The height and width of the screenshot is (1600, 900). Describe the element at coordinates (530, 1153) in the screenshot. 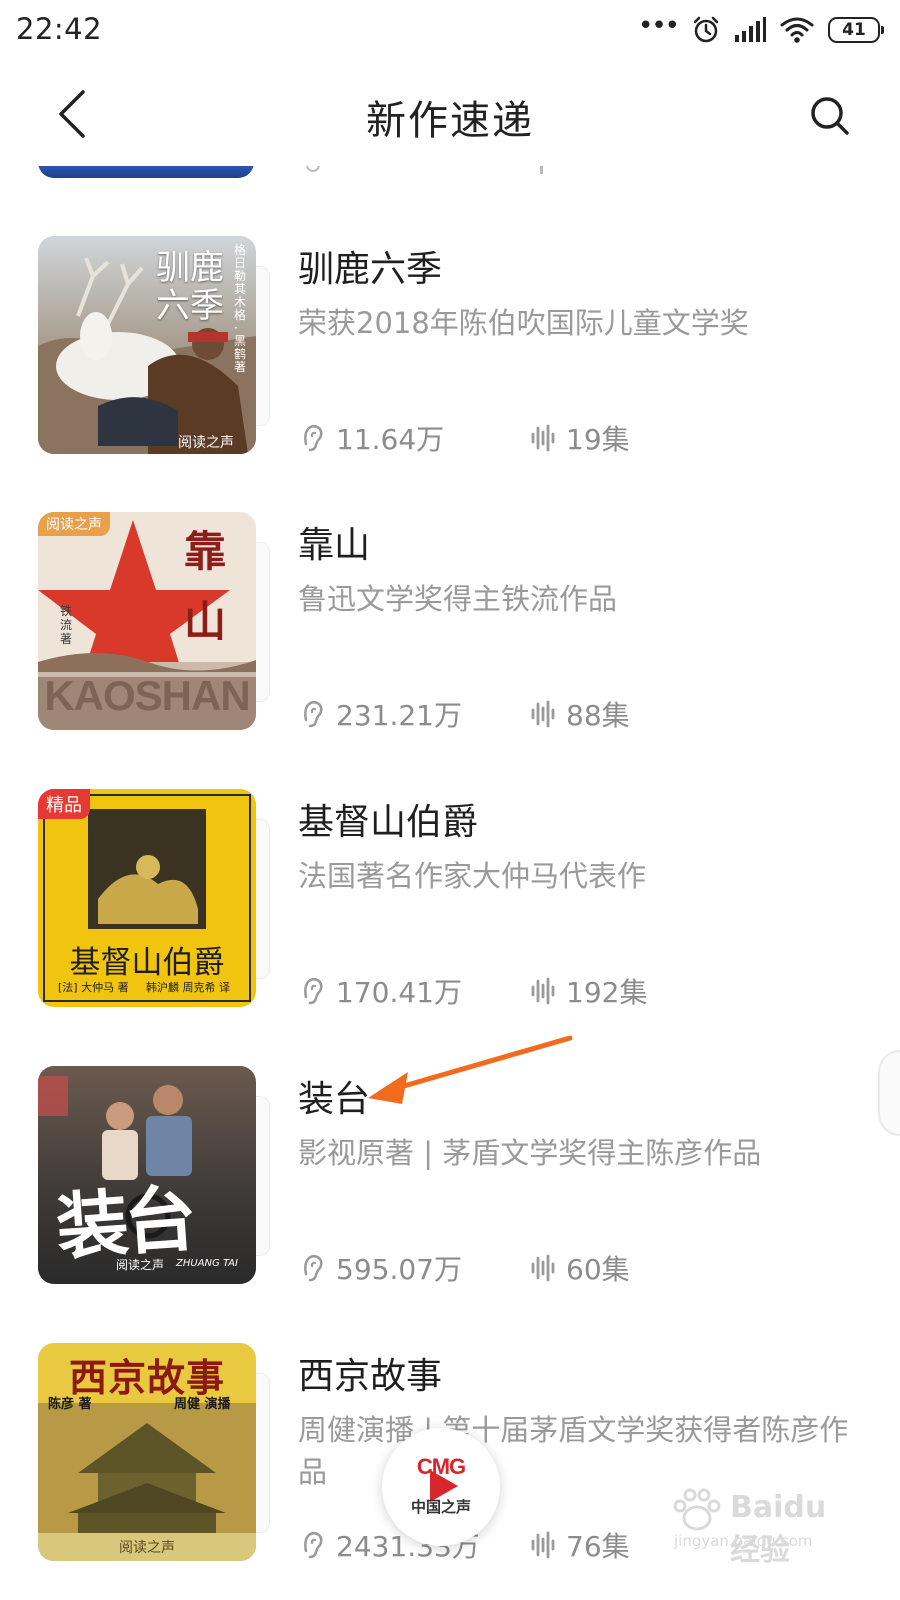

I see `book-desc: 影视原著 | 茅盾文学奖得主陈彦作品` at that location.